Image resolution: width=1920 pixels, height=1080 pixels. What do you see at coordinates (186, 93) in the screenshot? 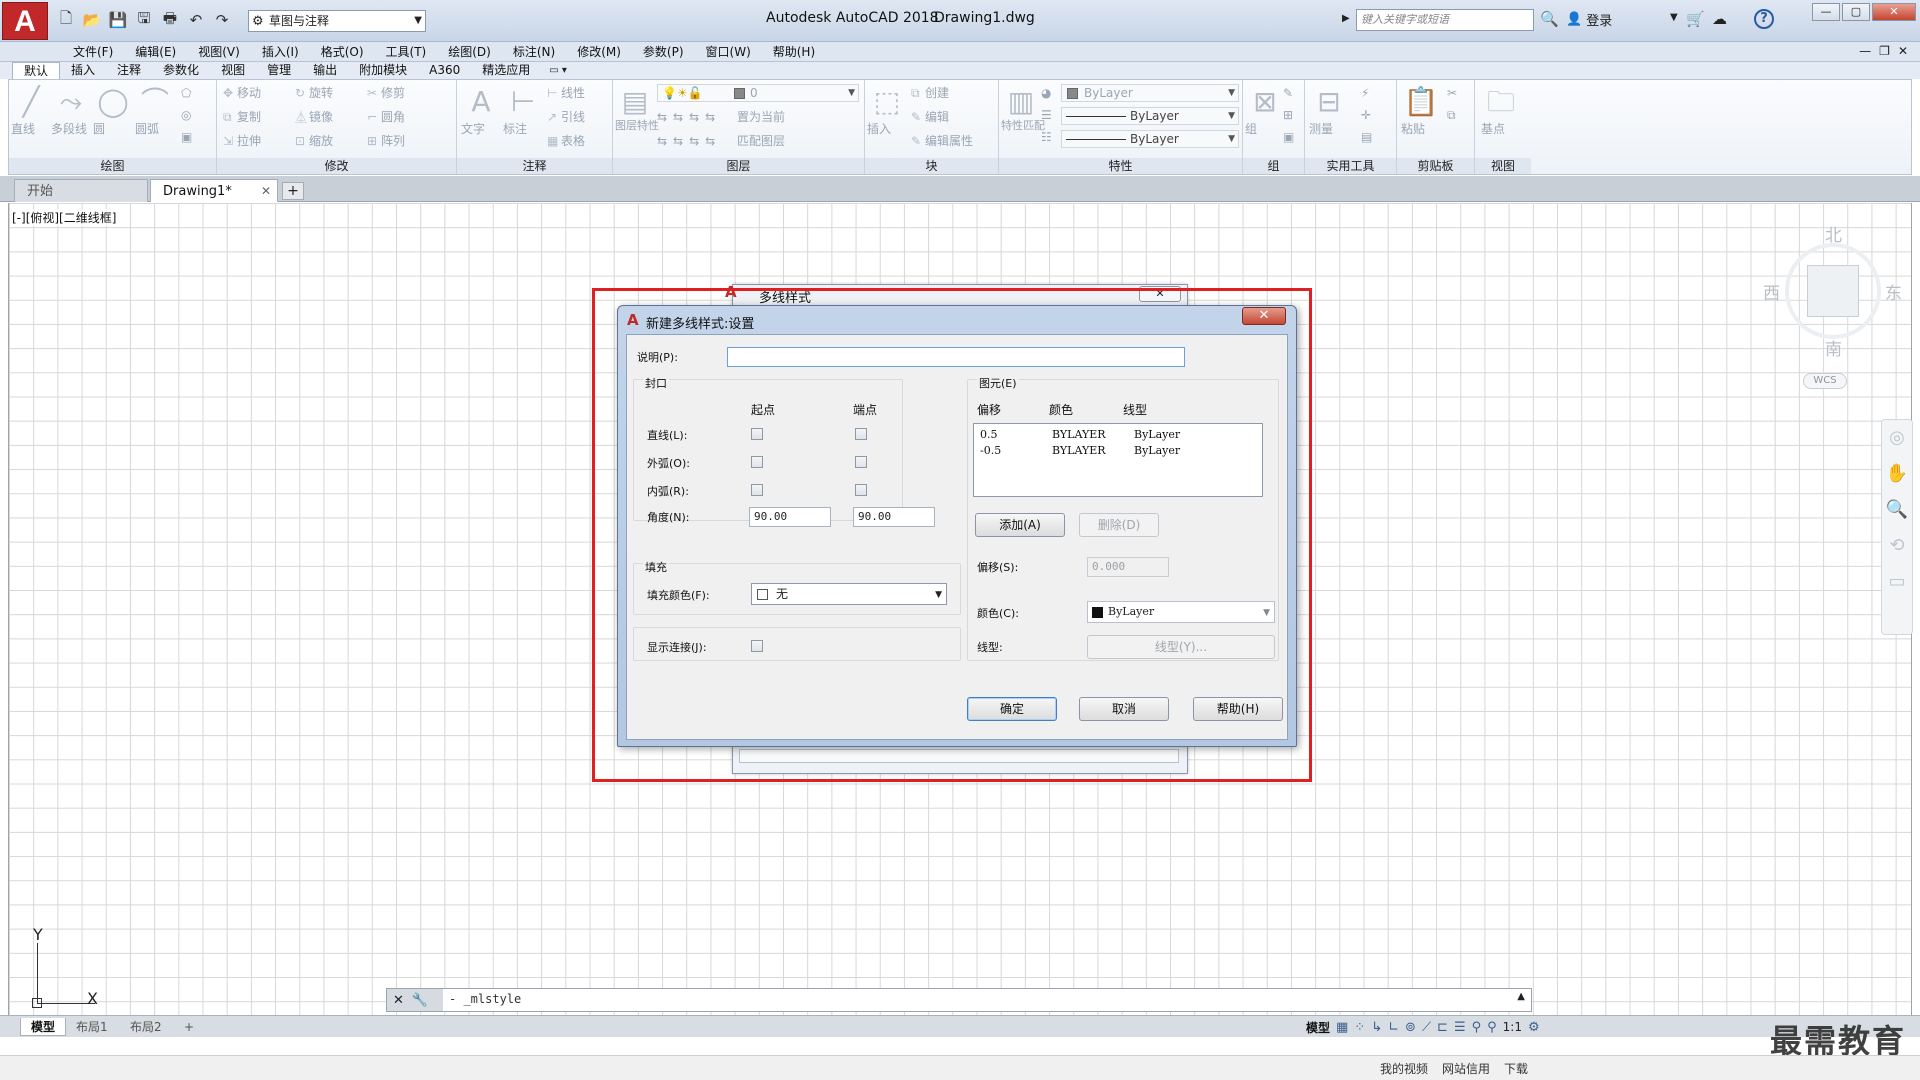
I see `rectangle-icon: ⬠` at bounding box center [186, 93].